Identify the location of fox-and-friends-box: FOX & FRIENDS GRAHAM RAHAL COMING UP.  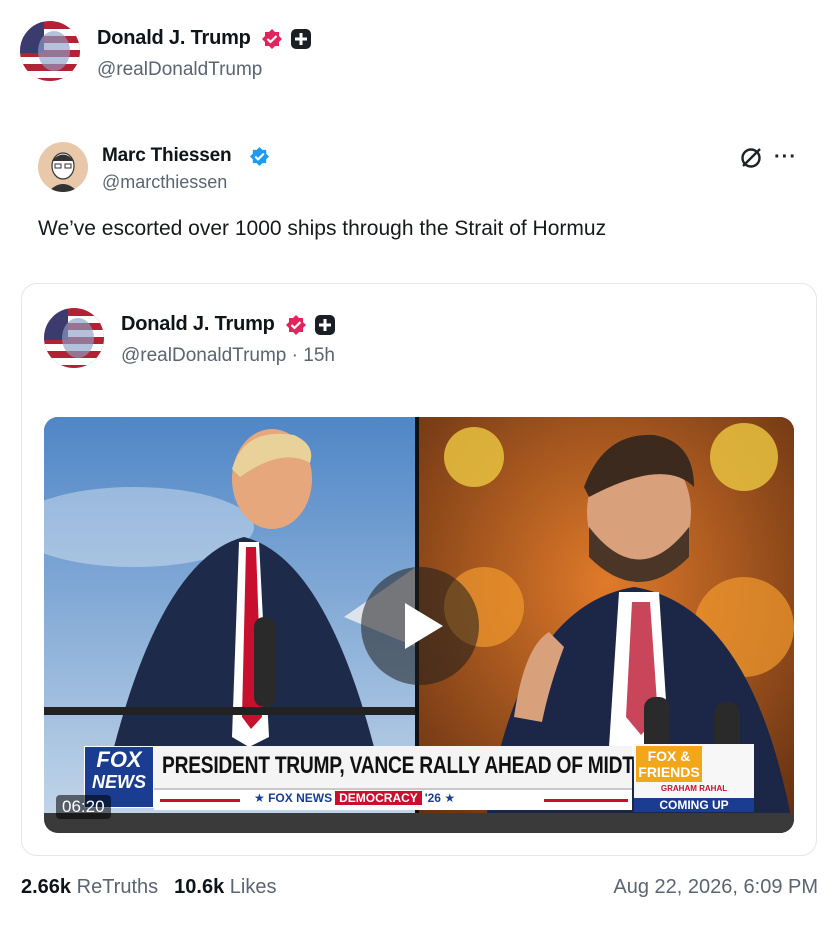
(694, 778).